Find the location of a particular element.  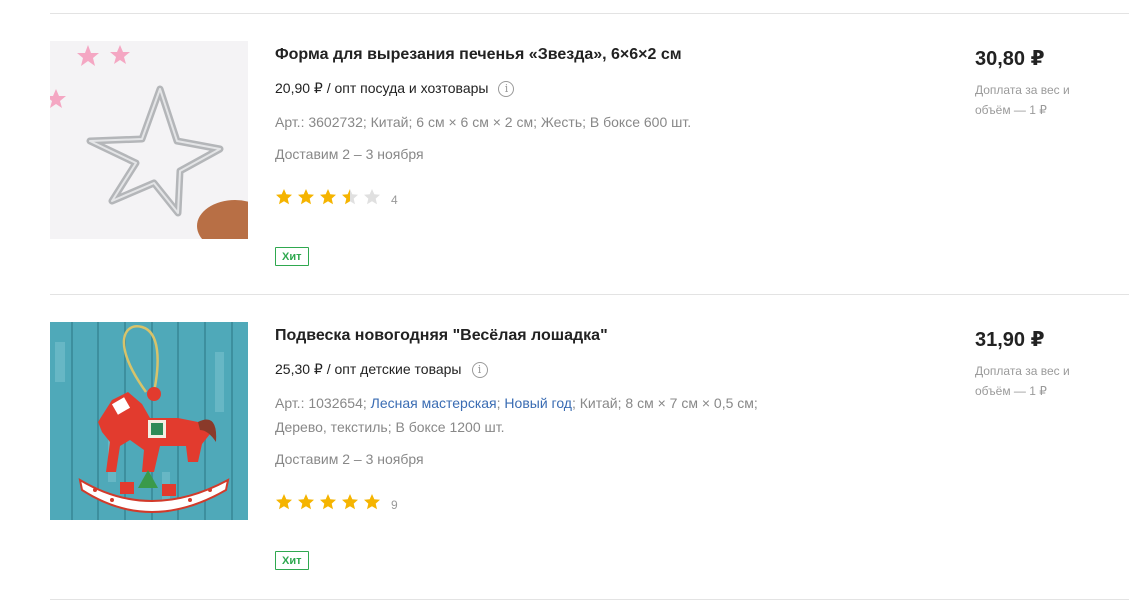

spec-box: В боксе 600 шт. is located at coordinates (640, 122).